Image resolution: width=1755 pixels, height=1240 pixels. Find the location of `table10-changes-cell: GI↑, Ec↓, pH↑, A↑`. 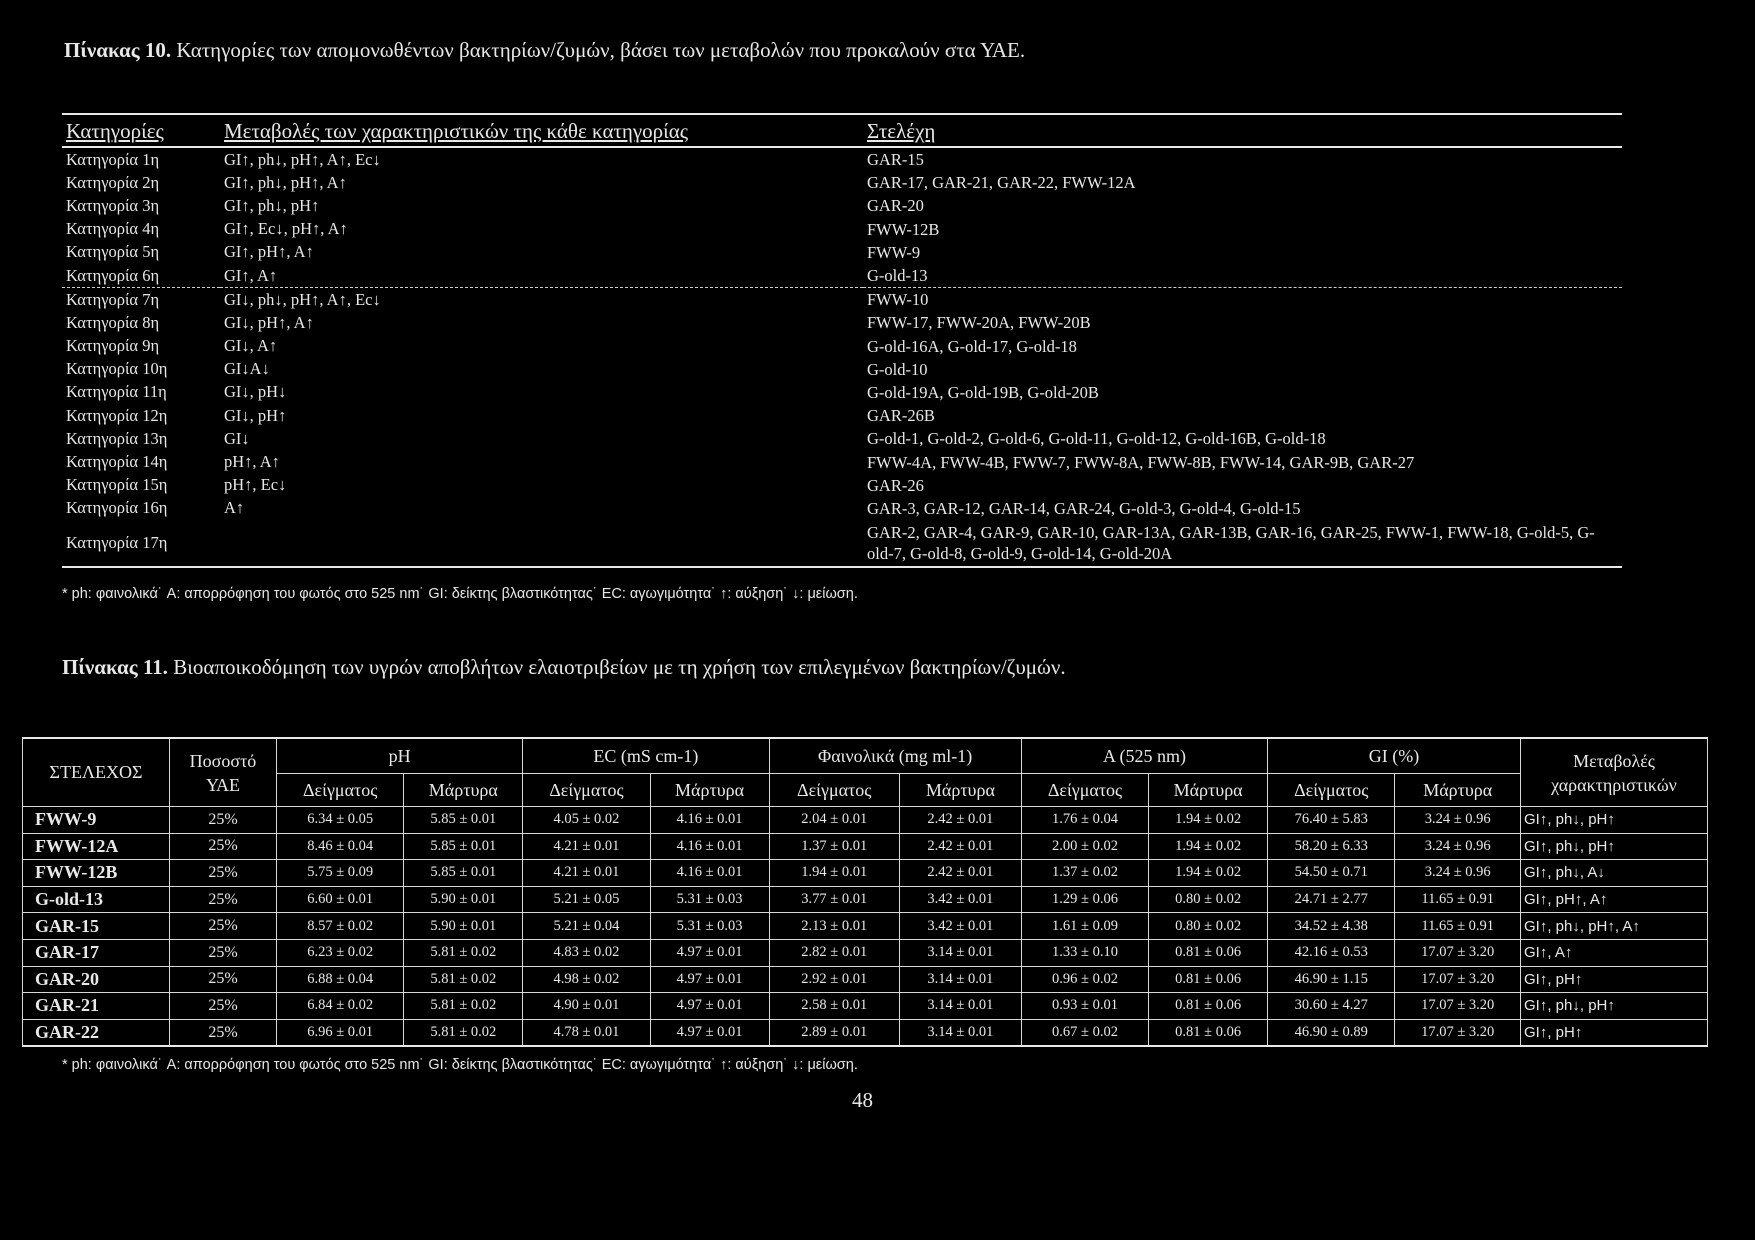

table10-changes-cell: GI↑, Ec↓, pH↑, A↑ is located at coordinates (286, 229).